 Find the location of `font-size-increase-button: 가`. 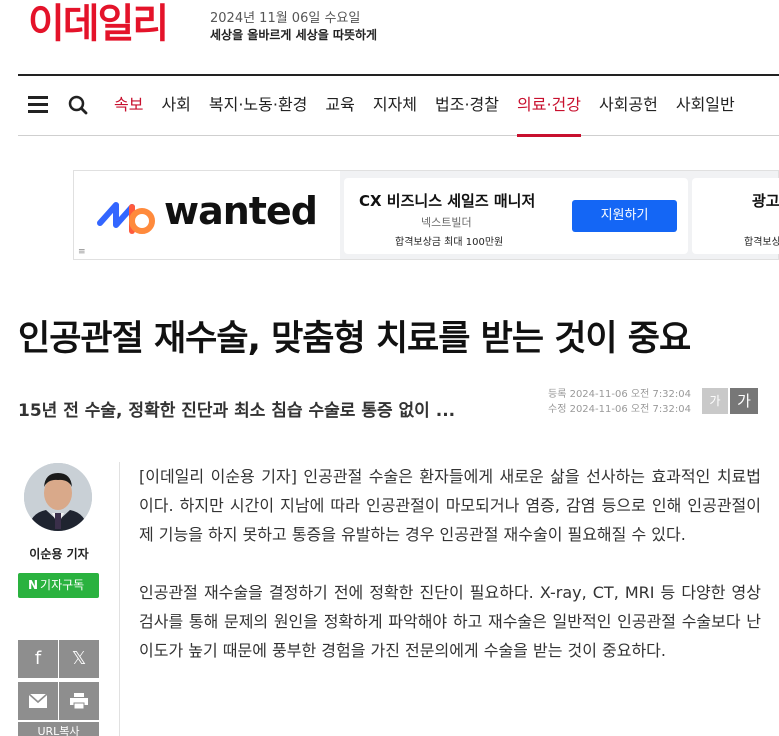

font-size-increase-button: 가 is located at coordinates (744, 401).